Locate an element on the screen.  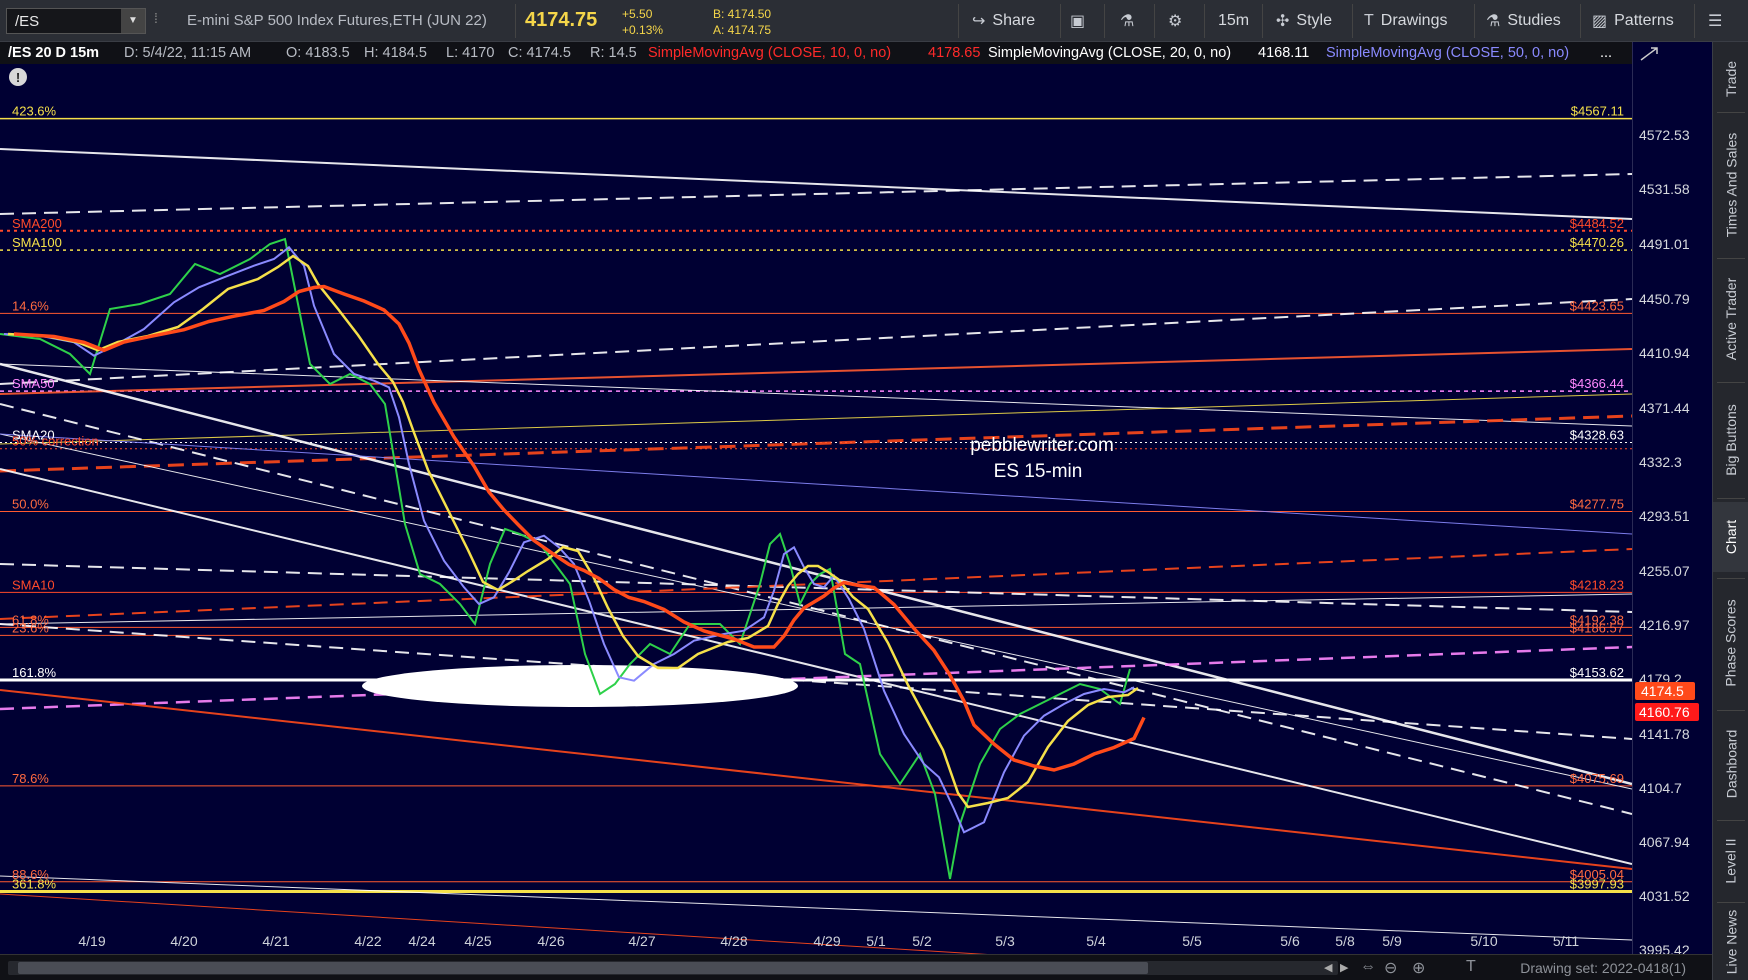
symbol-period: /ES 20 D 15m is located at coordinates (54, 53).